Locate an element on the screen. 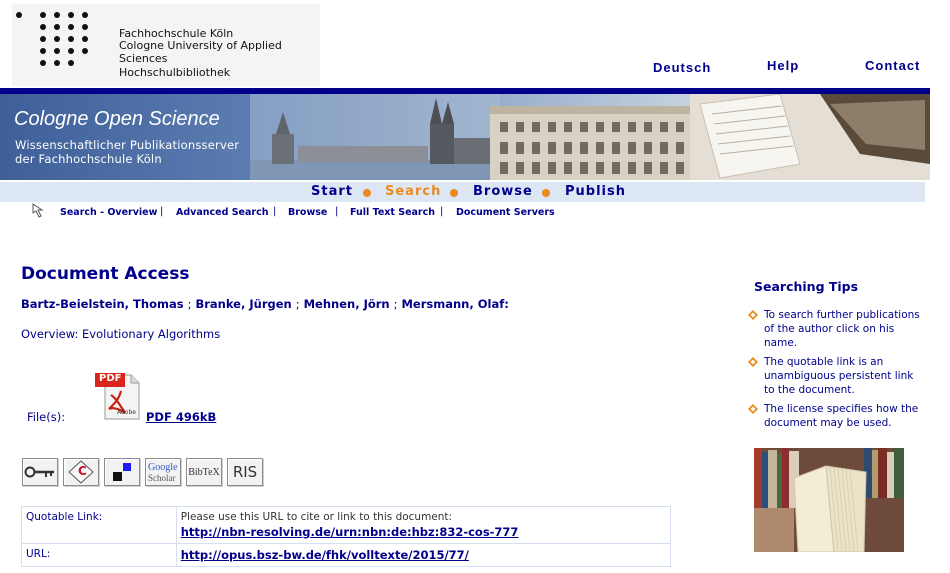  logo-dots-icon is located at coordinates (58, 40).